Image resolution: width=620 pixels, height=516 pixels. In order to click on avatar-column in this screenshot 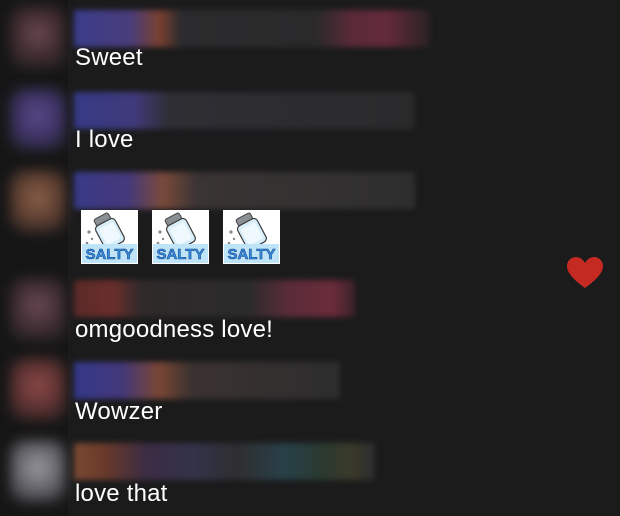, I will do `click(34, 258)`.